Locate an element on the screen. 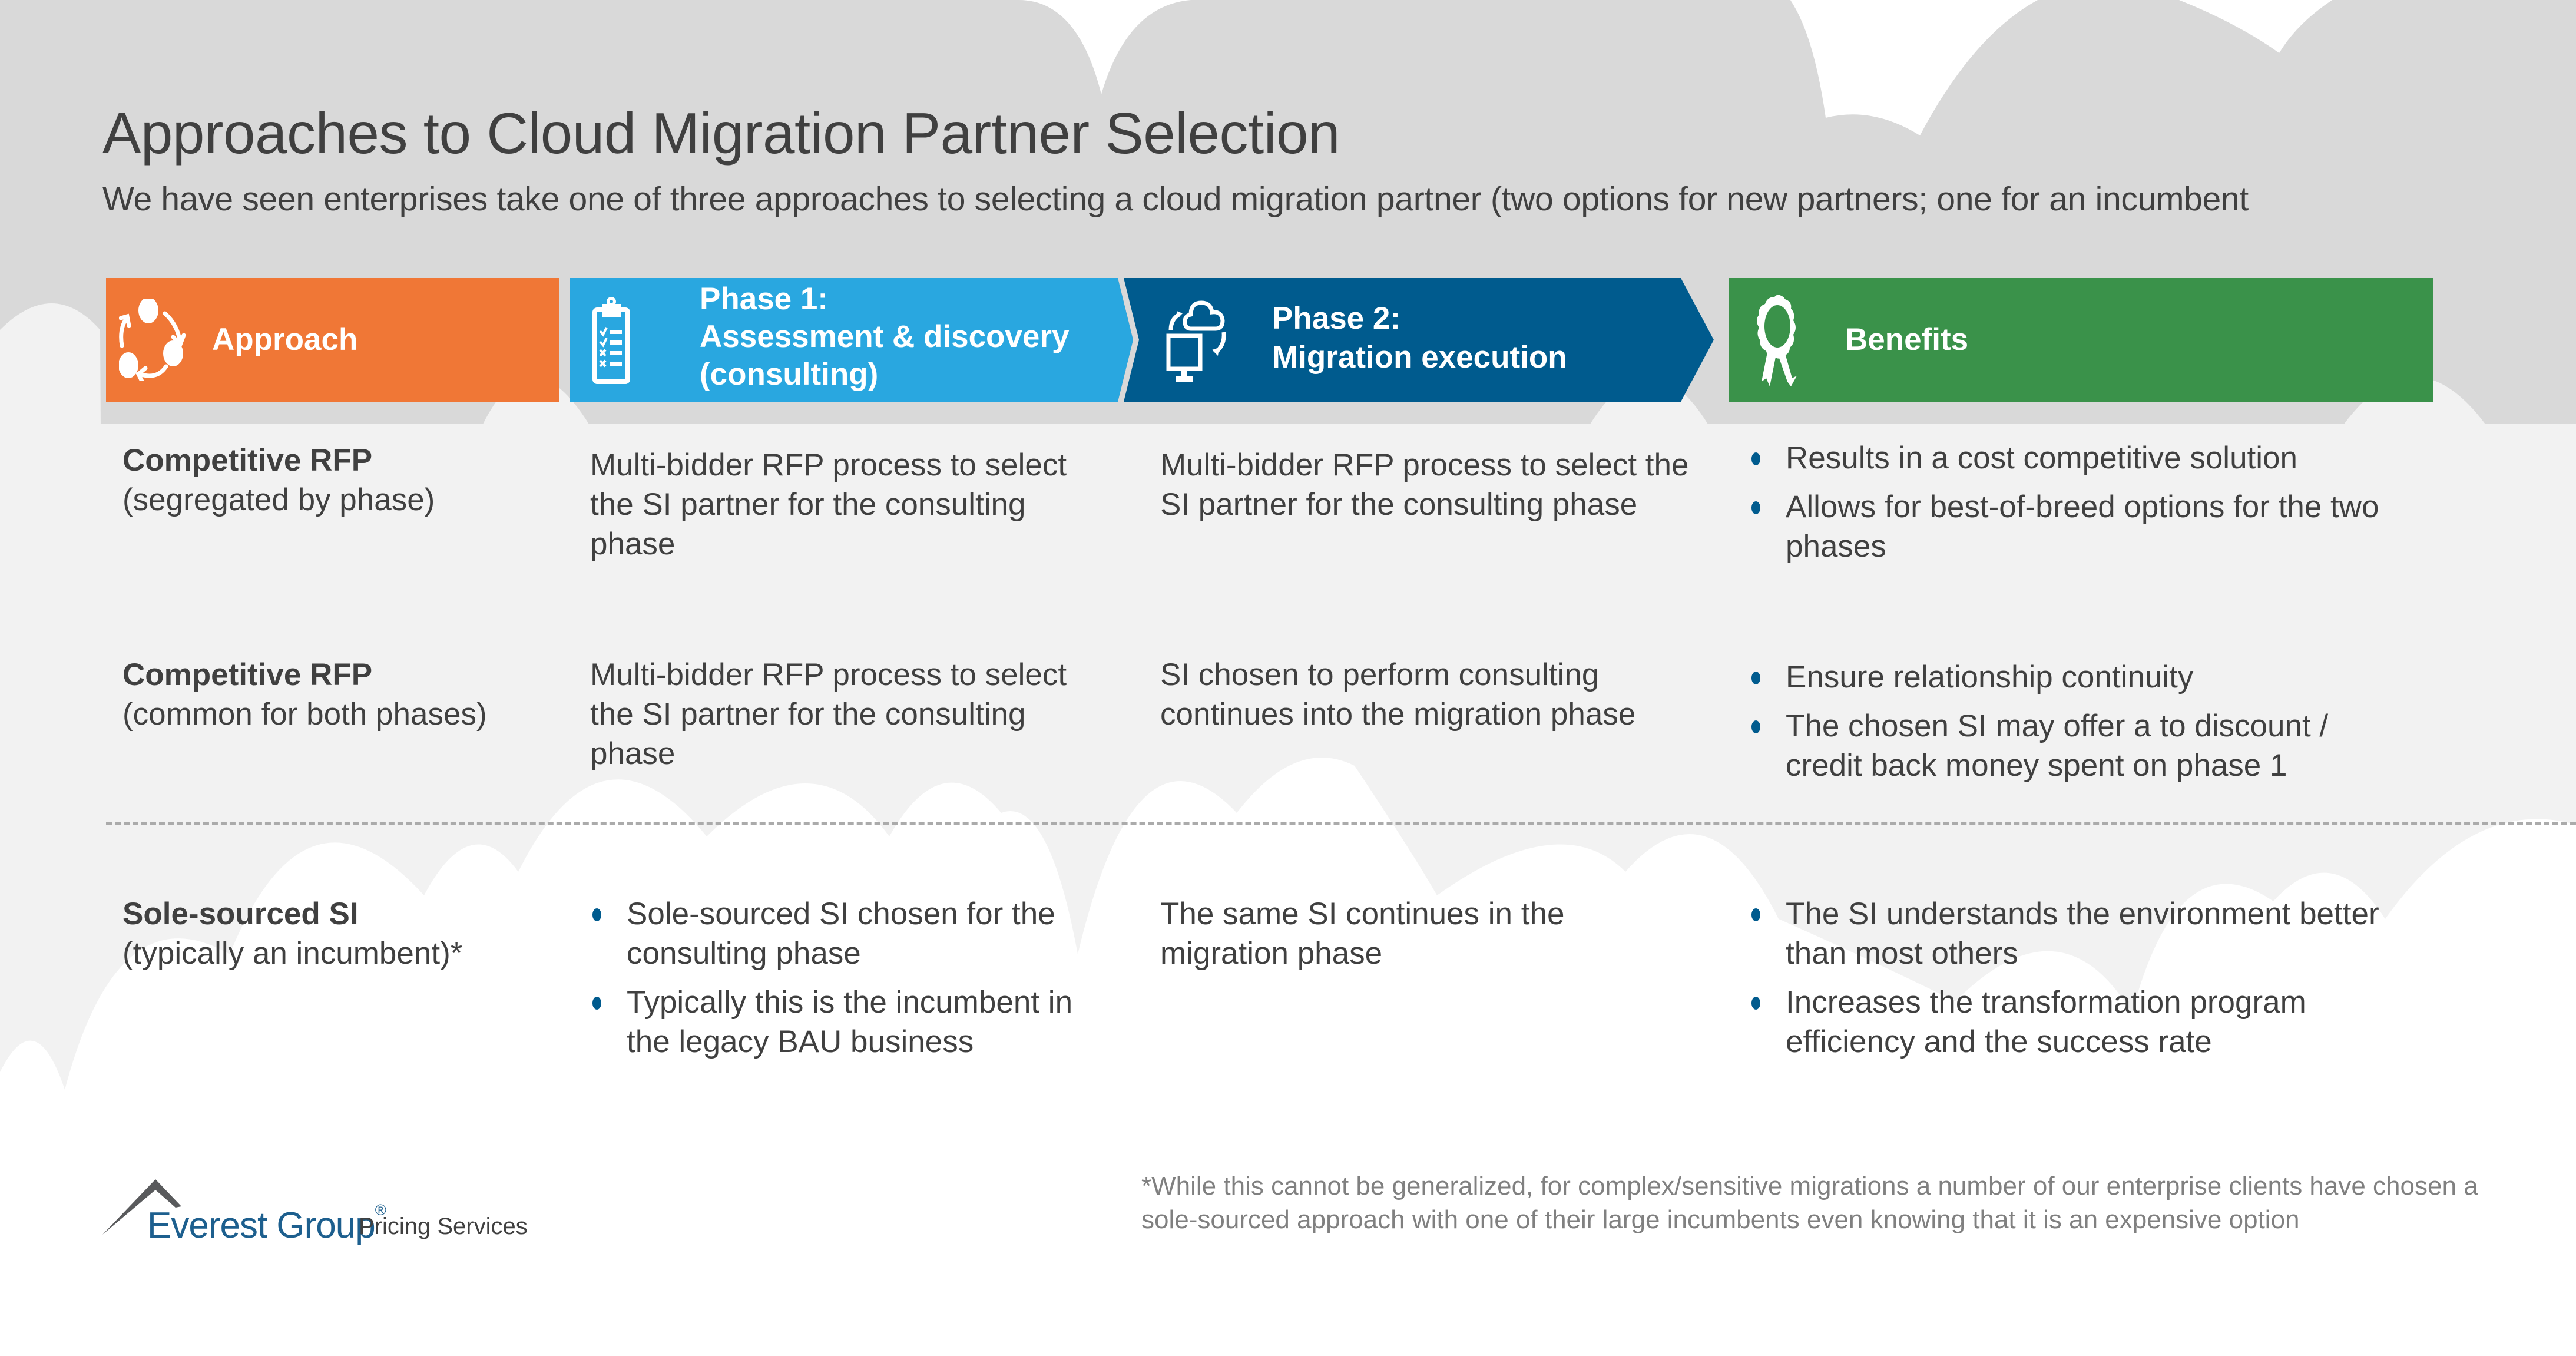 This screenshot has width=2576, height=1356. column-header-benefits-label: Benefits is located at coordinates (1907, 339).